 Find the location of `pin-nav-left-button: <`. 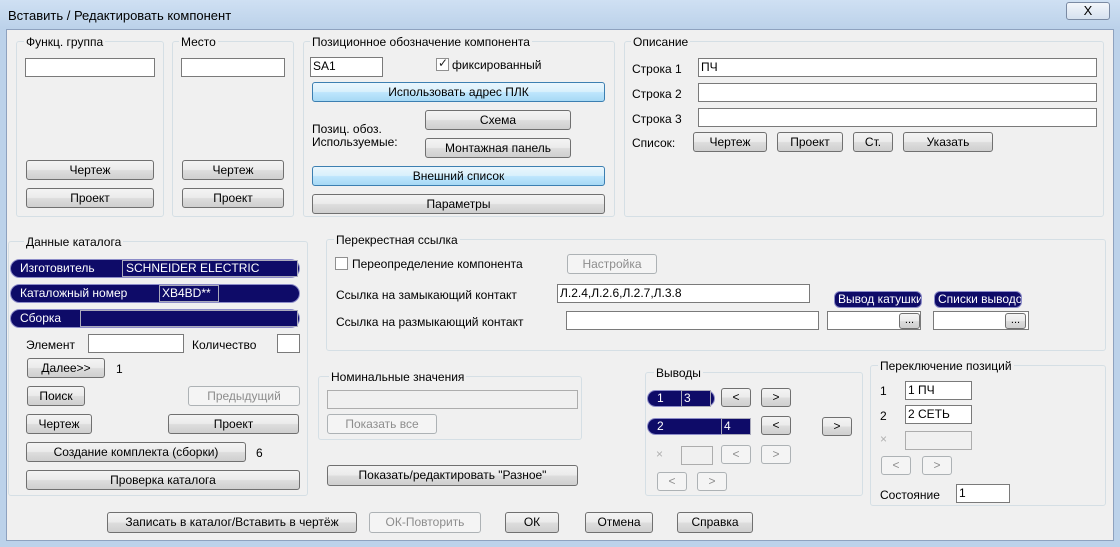

pin-nav-left-button: < is located at coordinates (672, 481).